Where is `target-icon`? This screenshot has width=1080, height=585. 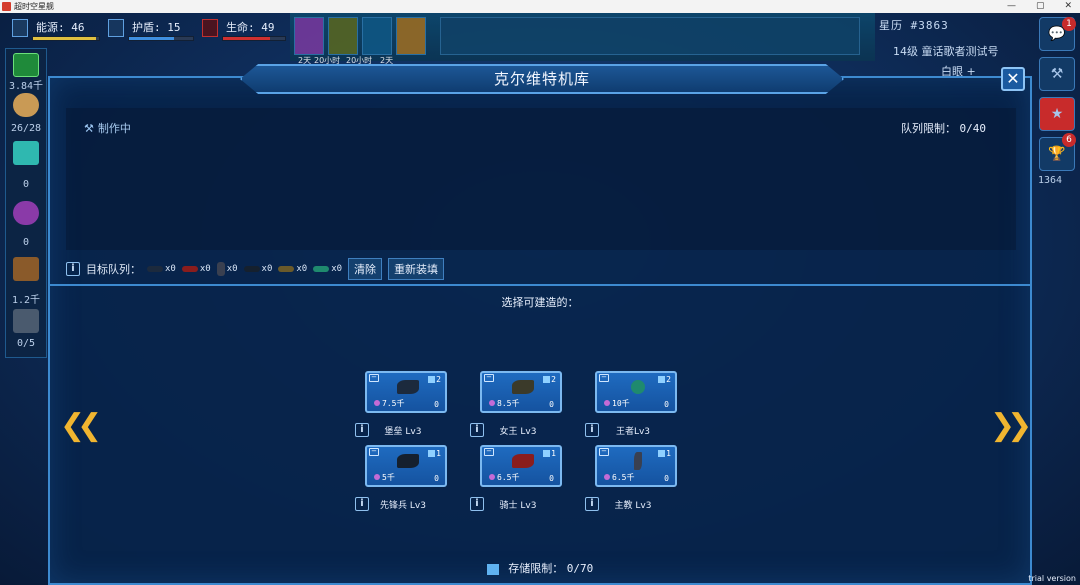 target-icon is located at coordinates (377, 36).